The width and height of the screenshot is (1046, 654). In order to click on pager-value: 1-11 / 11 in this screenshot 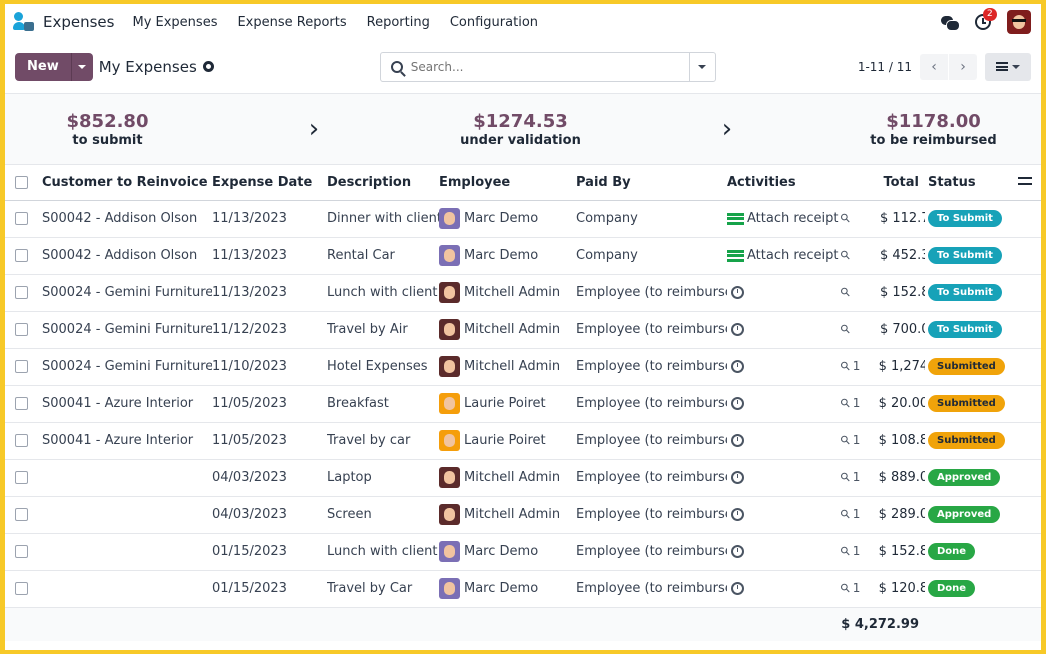, I will do `click(885, 67)`.